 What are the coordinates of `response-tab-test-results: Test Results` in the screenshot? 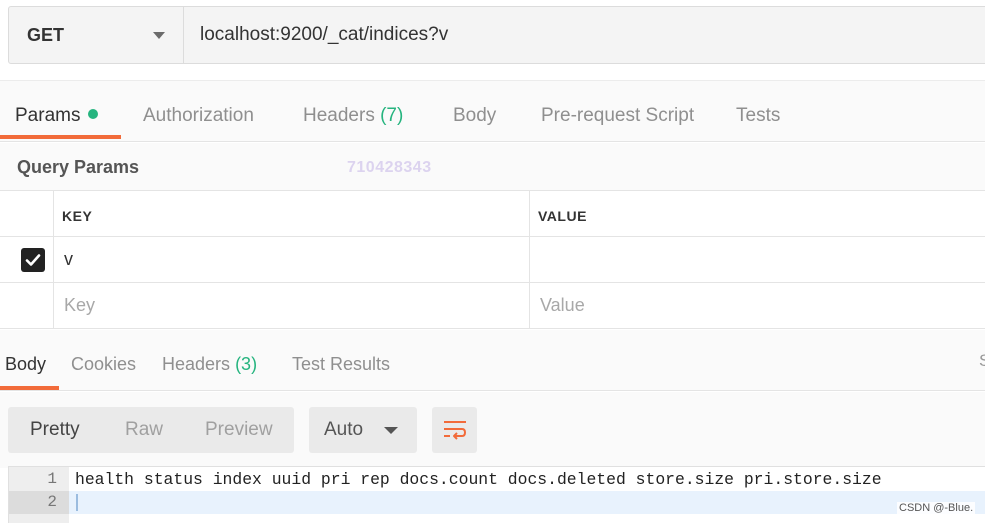 It's located at (341, 360).